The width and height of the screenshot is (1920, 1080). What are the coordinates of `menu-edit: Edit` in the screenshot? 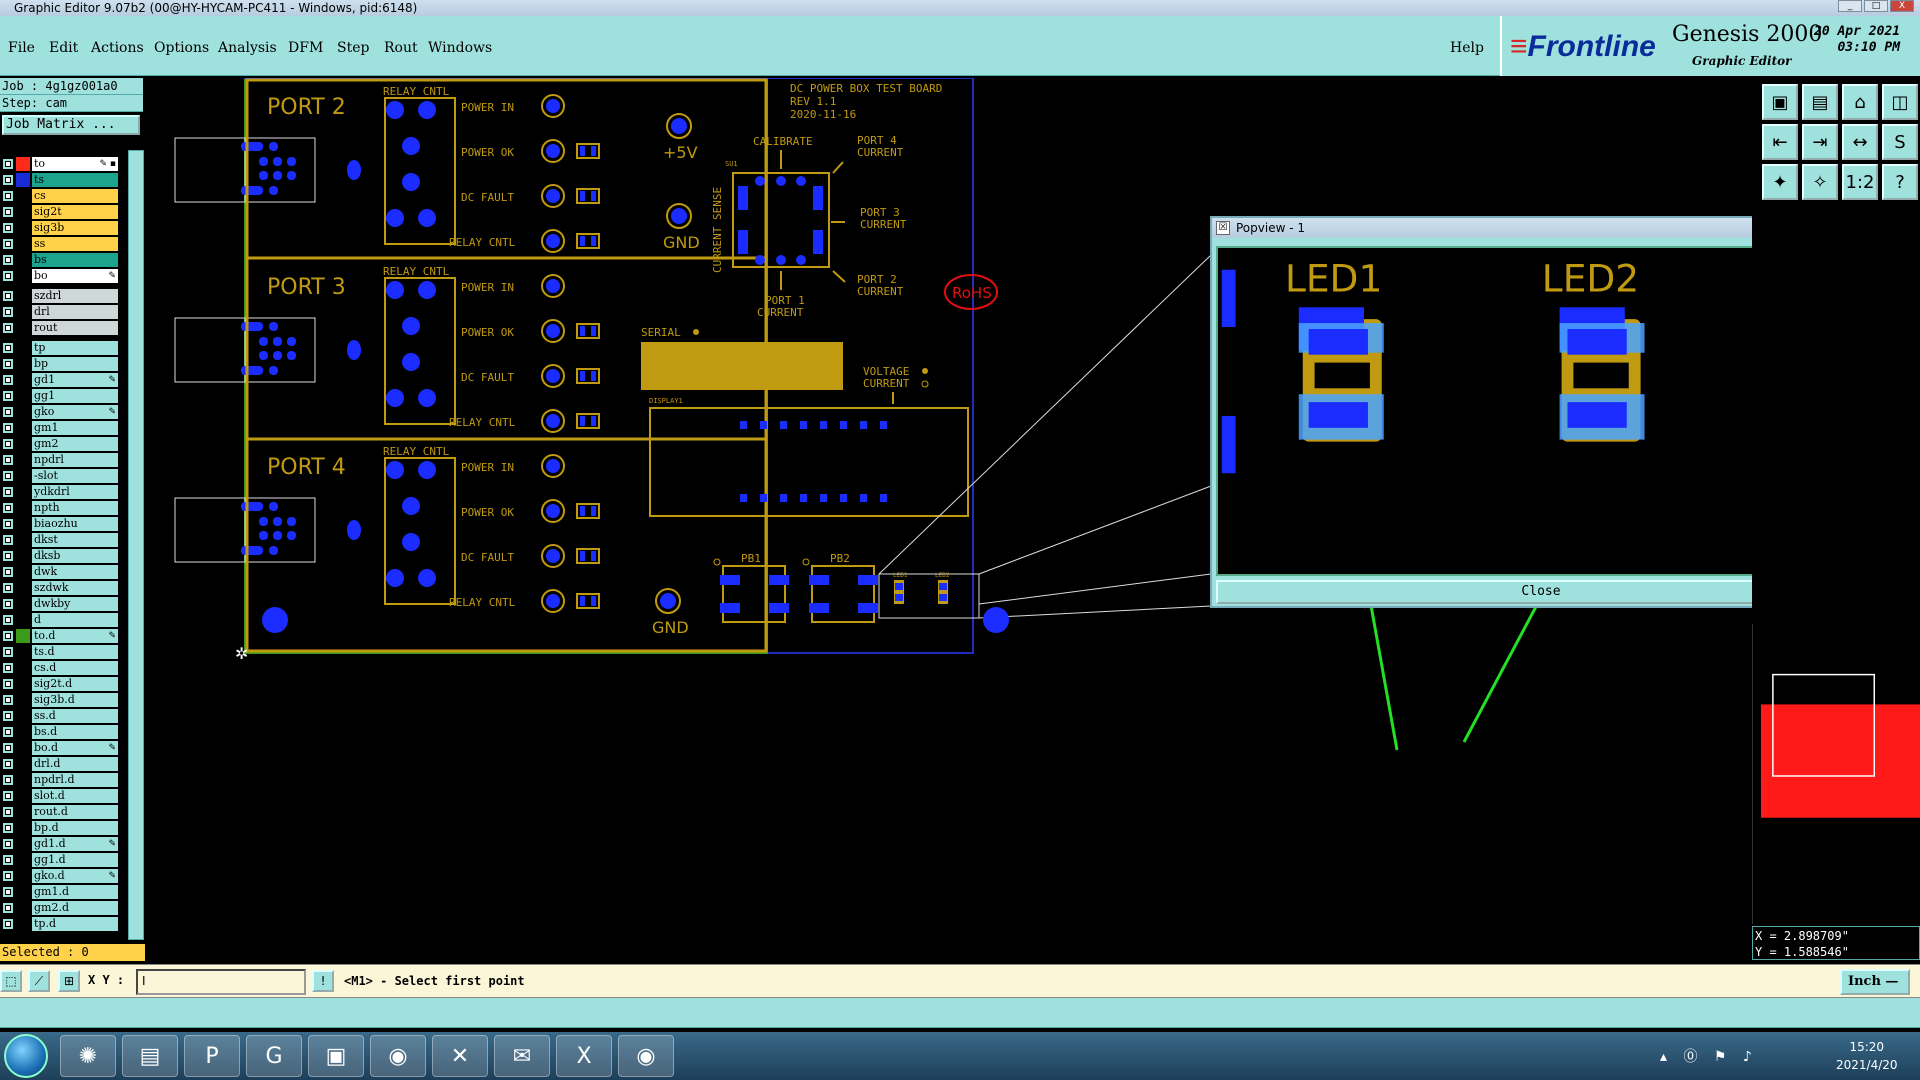 It's located at (63, 48).